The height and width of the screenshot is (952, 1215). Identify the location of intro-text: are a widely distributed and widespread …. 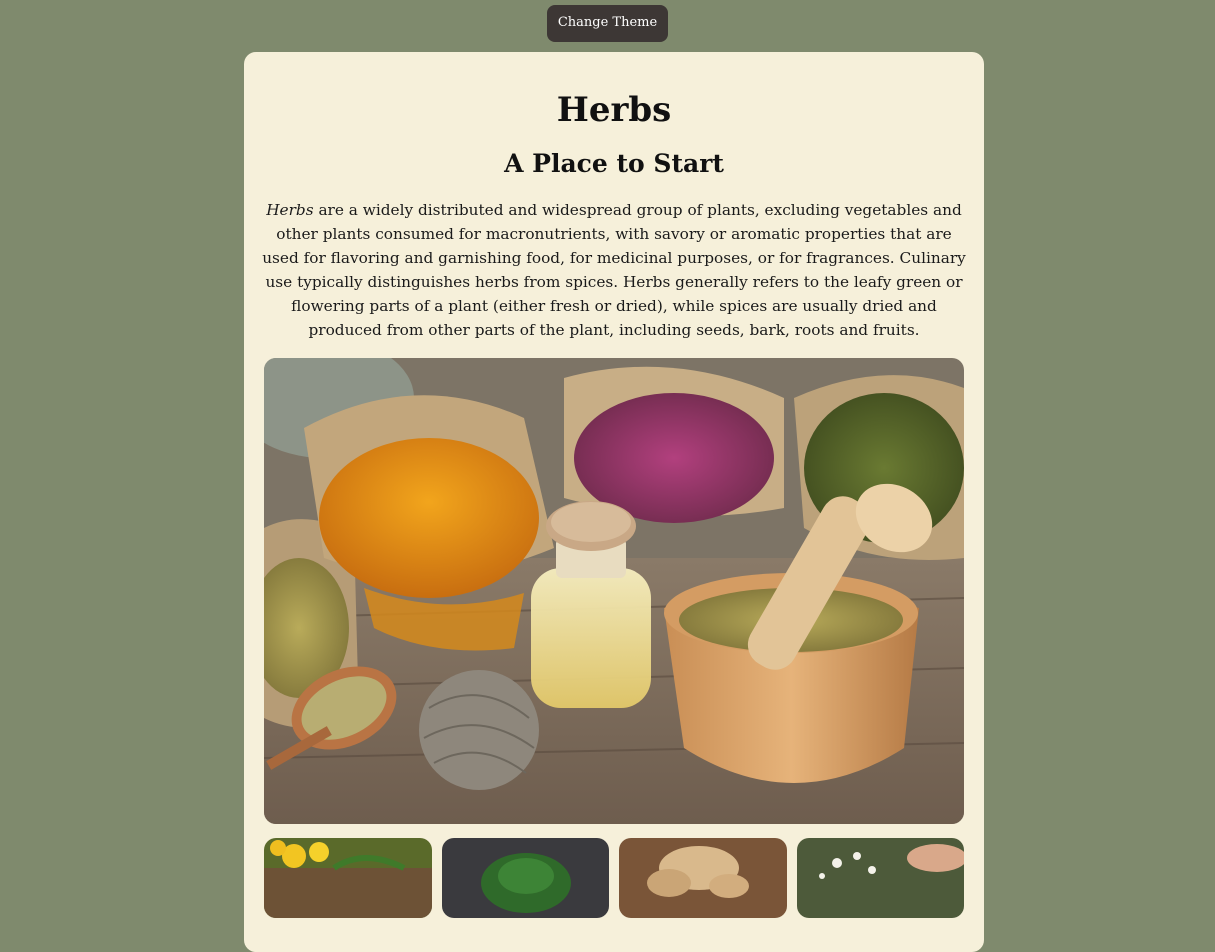
(614, 270).